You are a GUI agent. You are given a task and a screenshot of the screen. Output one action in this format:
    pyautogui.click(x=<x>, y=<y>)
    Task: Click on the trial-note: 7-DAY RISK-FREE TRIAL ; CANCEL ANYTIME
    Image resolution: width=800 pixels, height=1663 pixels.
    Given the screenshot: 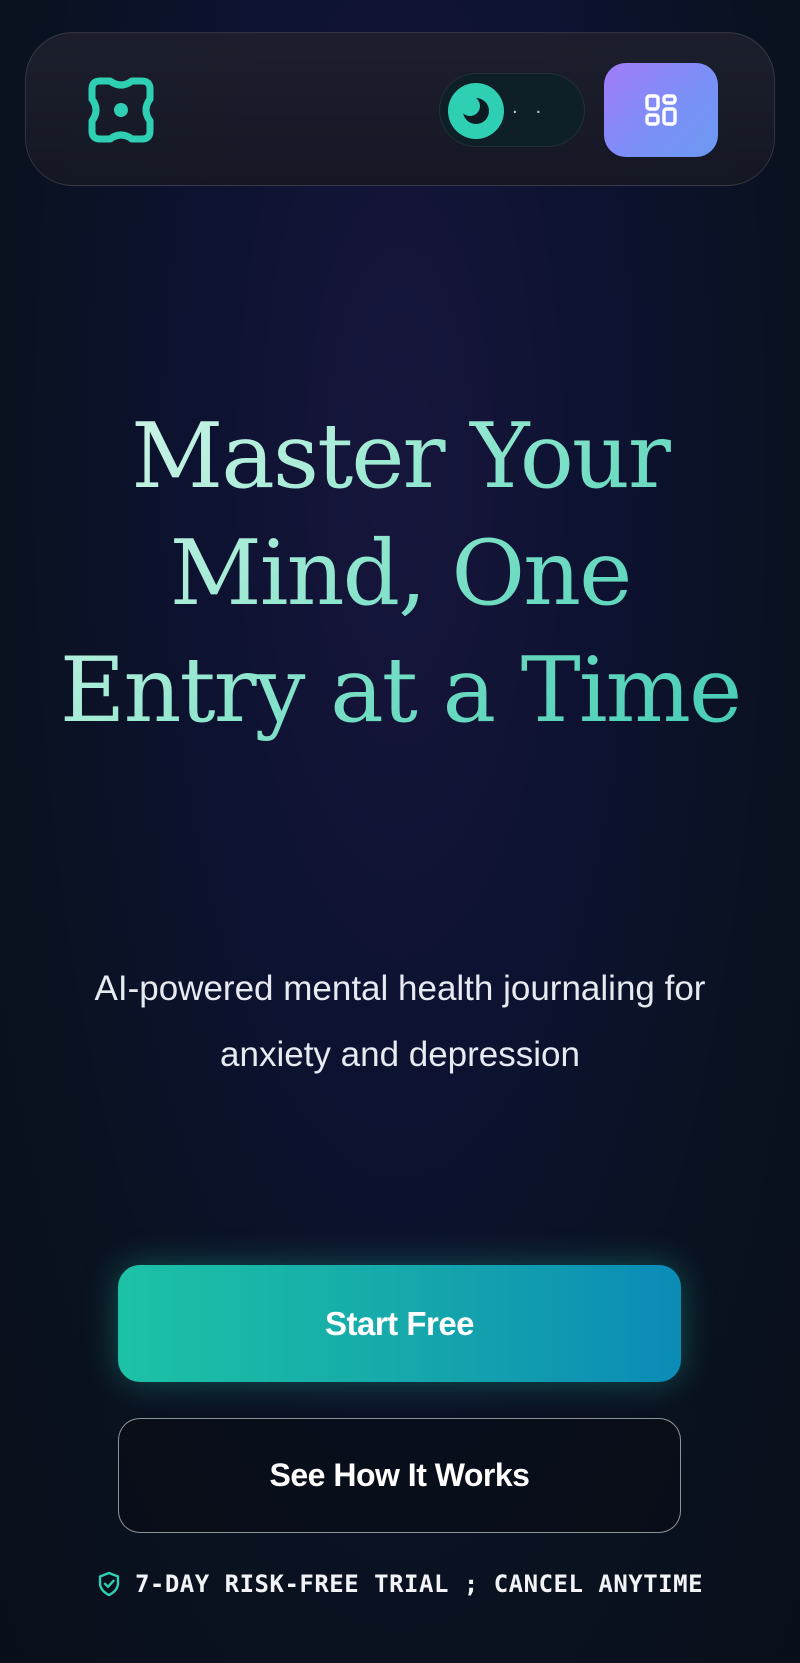 What is the action you would take?
    pyautogui.click(x=400, y=1584)
    